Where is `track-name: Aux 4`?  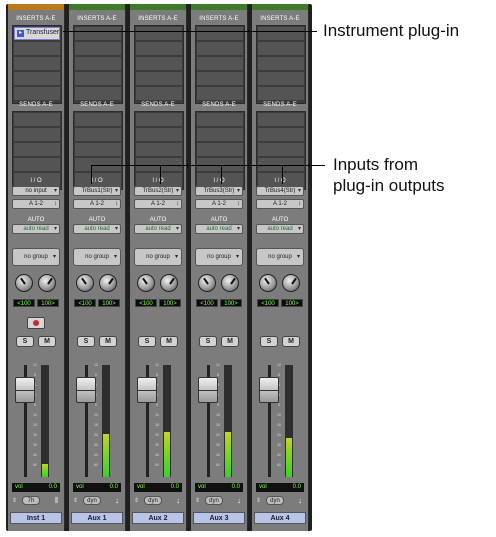
track-name: Aux 4 is located at coordinates (280, 518).